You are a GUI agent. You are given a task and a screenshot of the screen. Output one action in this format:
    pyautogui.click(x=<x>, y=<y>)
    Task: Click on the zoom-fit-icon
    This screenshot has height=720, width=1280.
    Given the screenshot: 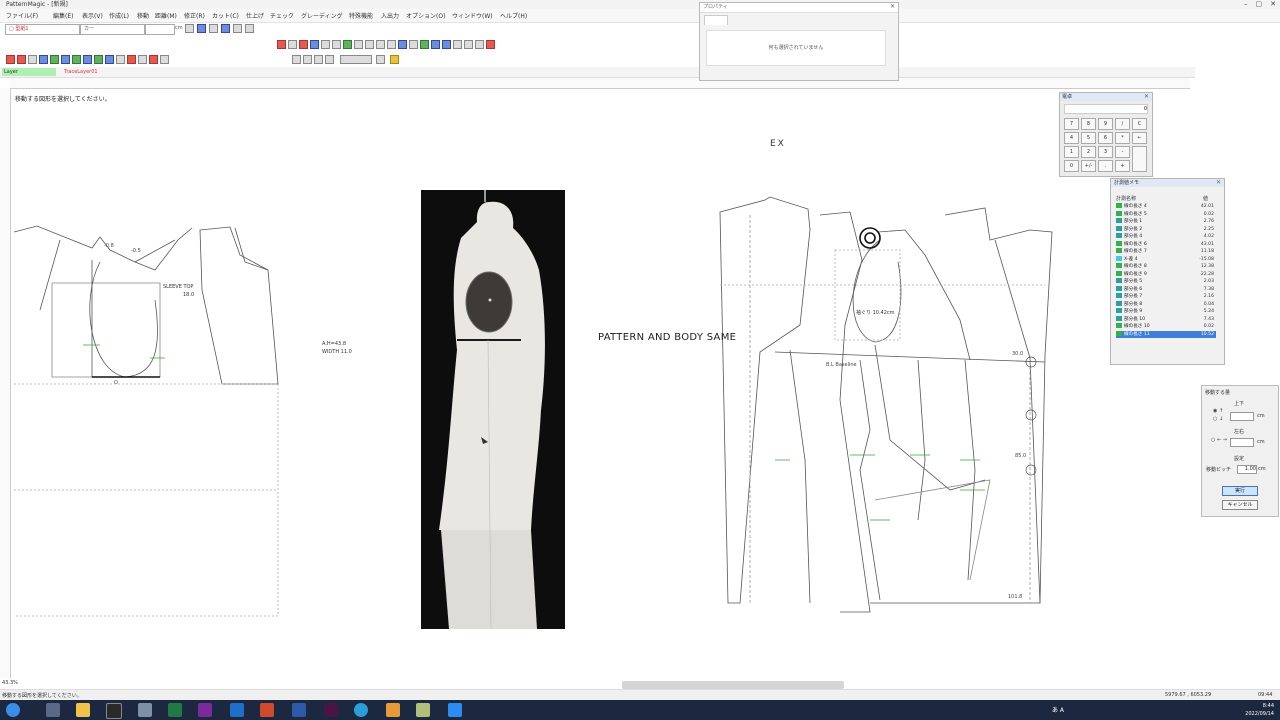 What is the action you would take?
    pyautogui.click(x=424, y=44)
    